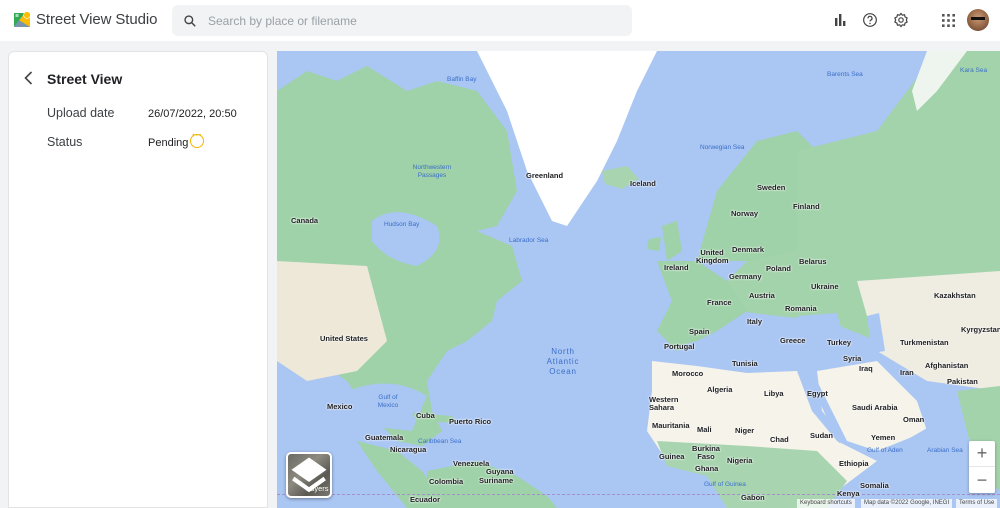 Image resolution: width=1000 pixels, height=508 pixels. Describe the element at coordinates (462, 79) in the screenshot. I see `sea-label: Baffin Bay` at that location.